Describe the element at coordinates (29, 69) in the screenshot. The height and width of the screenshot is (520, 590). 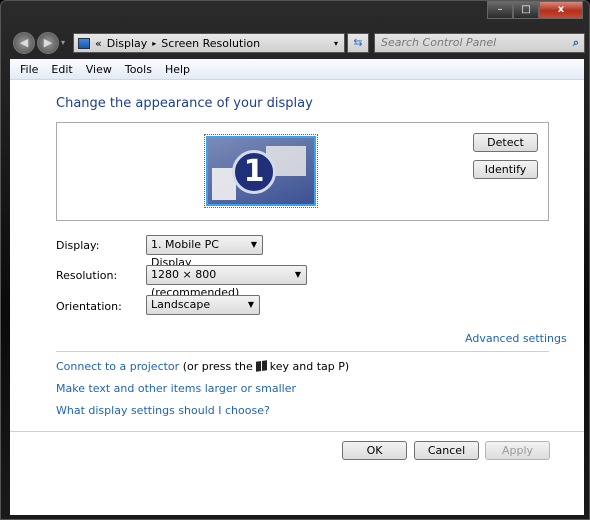
I see `menu-file: File` at that location.